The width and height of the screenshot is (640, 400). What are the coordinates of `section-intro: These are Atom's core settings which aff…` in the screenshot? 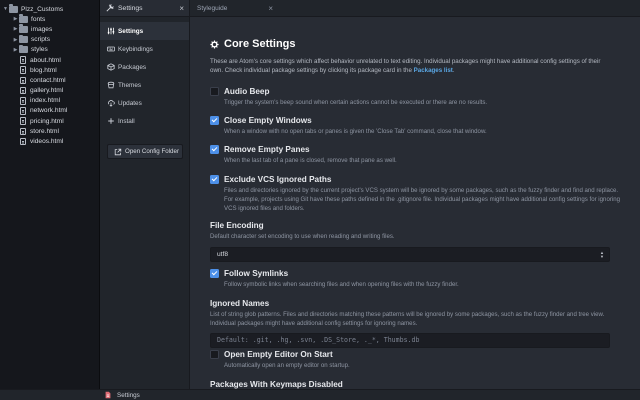 It's located at (412, 66).